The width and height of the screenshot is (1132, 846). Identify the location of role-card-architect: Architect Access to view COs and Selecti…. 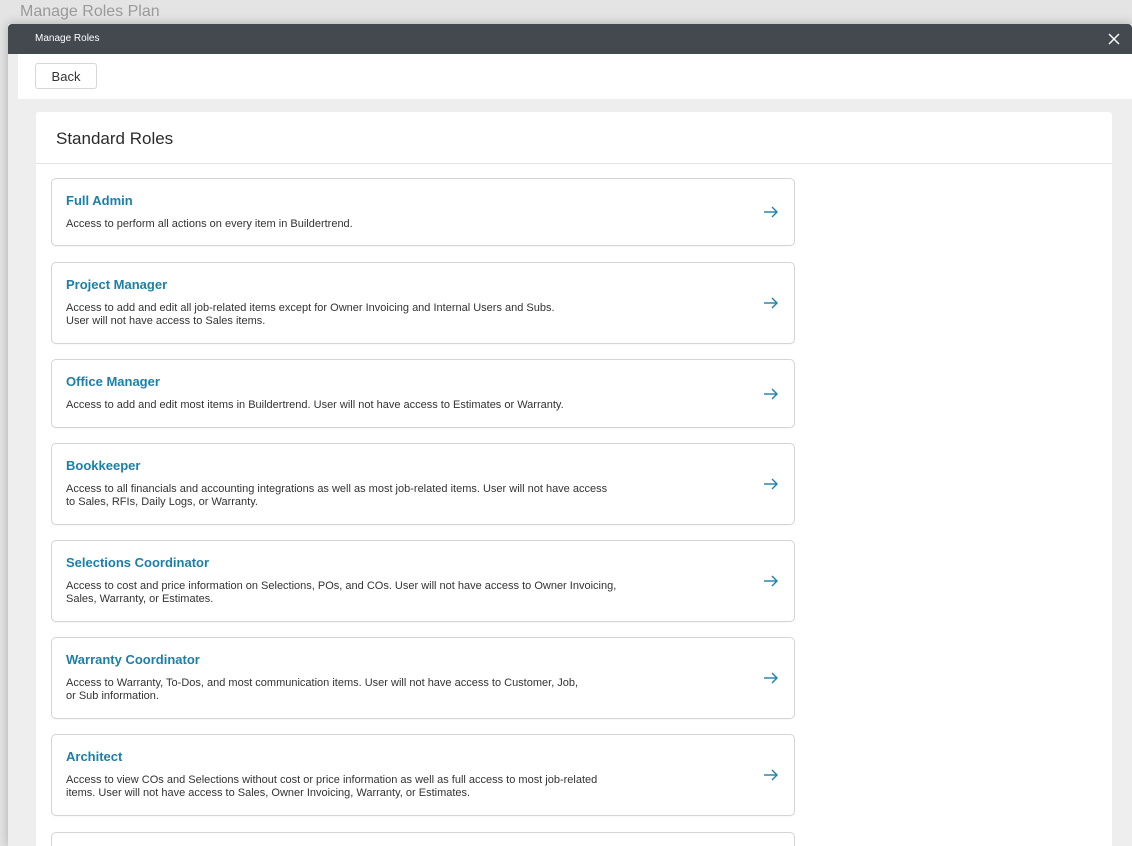
(423, 775).